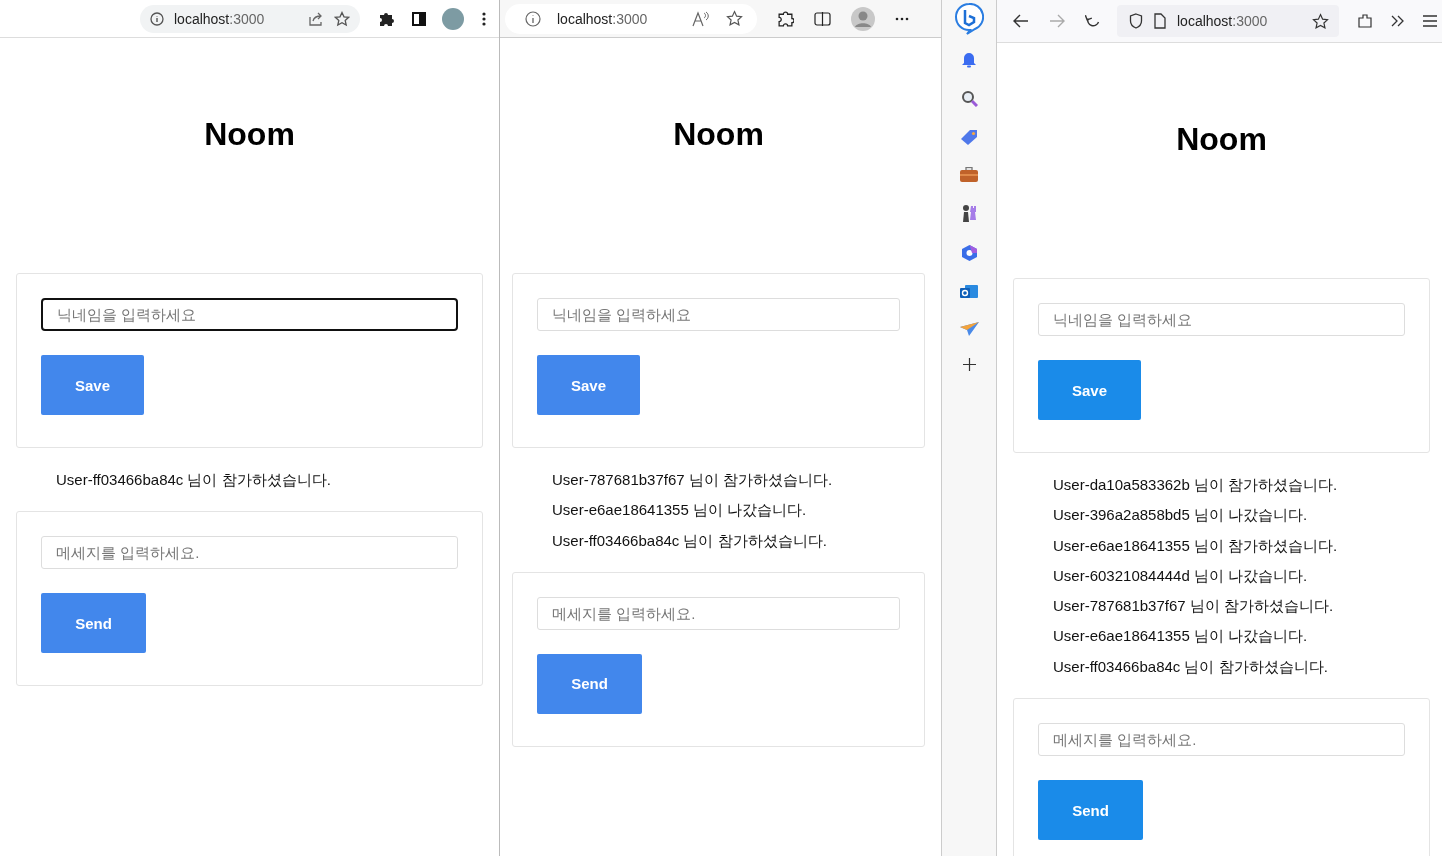 Image resolution: width=1442 pixels, height=856 pixels. I want to click on share-icon, so click(316, 18).